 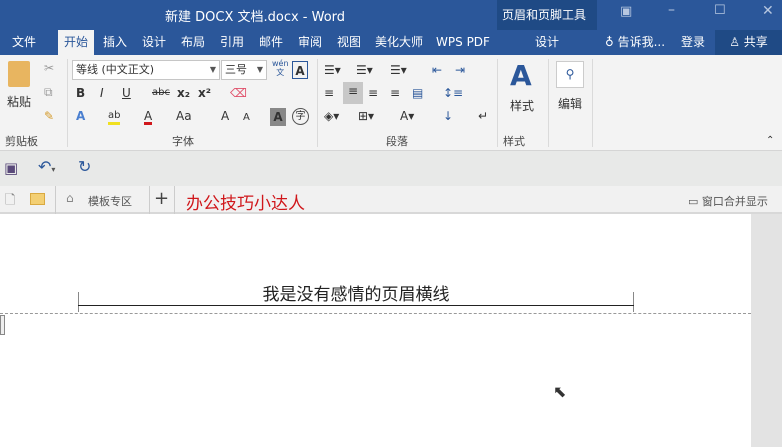 What do you see at coordinates (84, 166) in the screenshot?
I see `redo-icon: ↻` at bounding box center [84, 166].